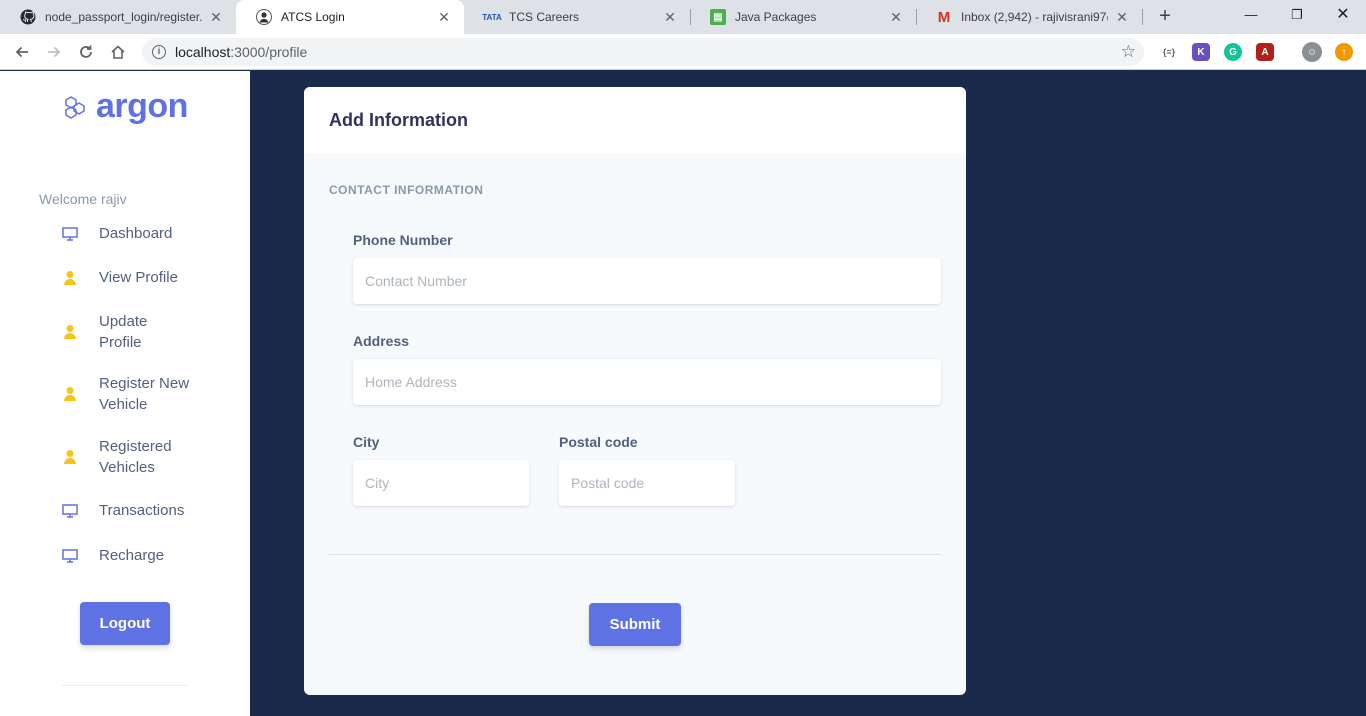 The height and width of the screenshot is (716, 1366). What do you see at coordinates (1251, 15) in the screenshot?
I see `minimize-icon: —` at bounding box center [1251, 15].